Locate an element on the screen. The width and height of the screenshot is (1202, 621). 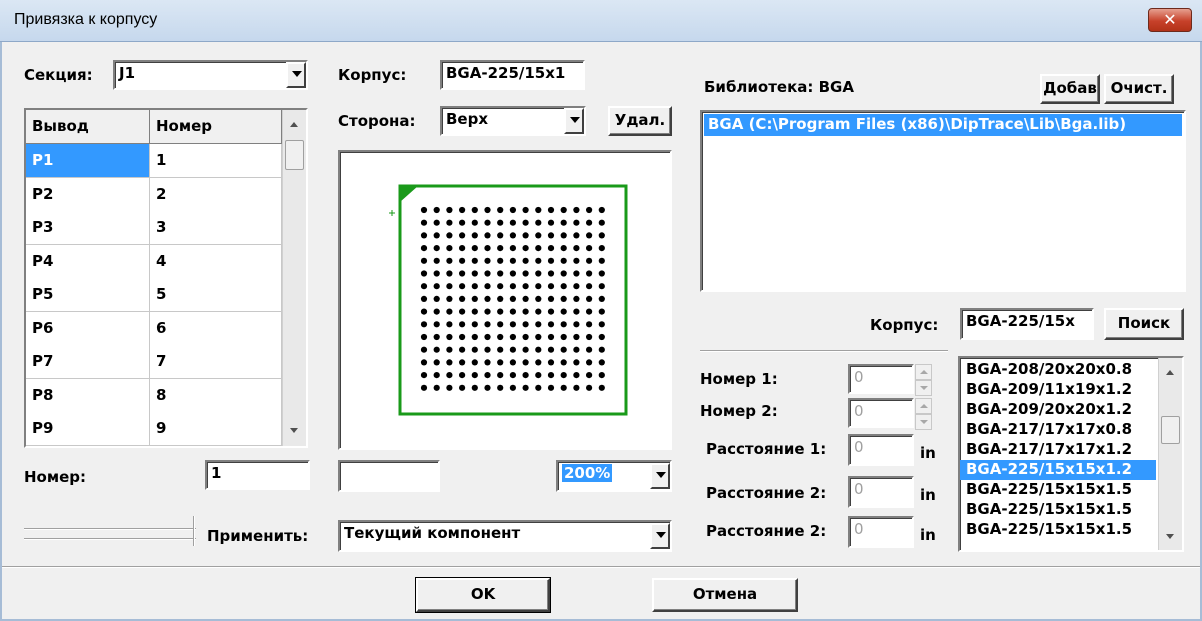
search-package-input: BGA-225/15x is located at coordinates (1027, 324).